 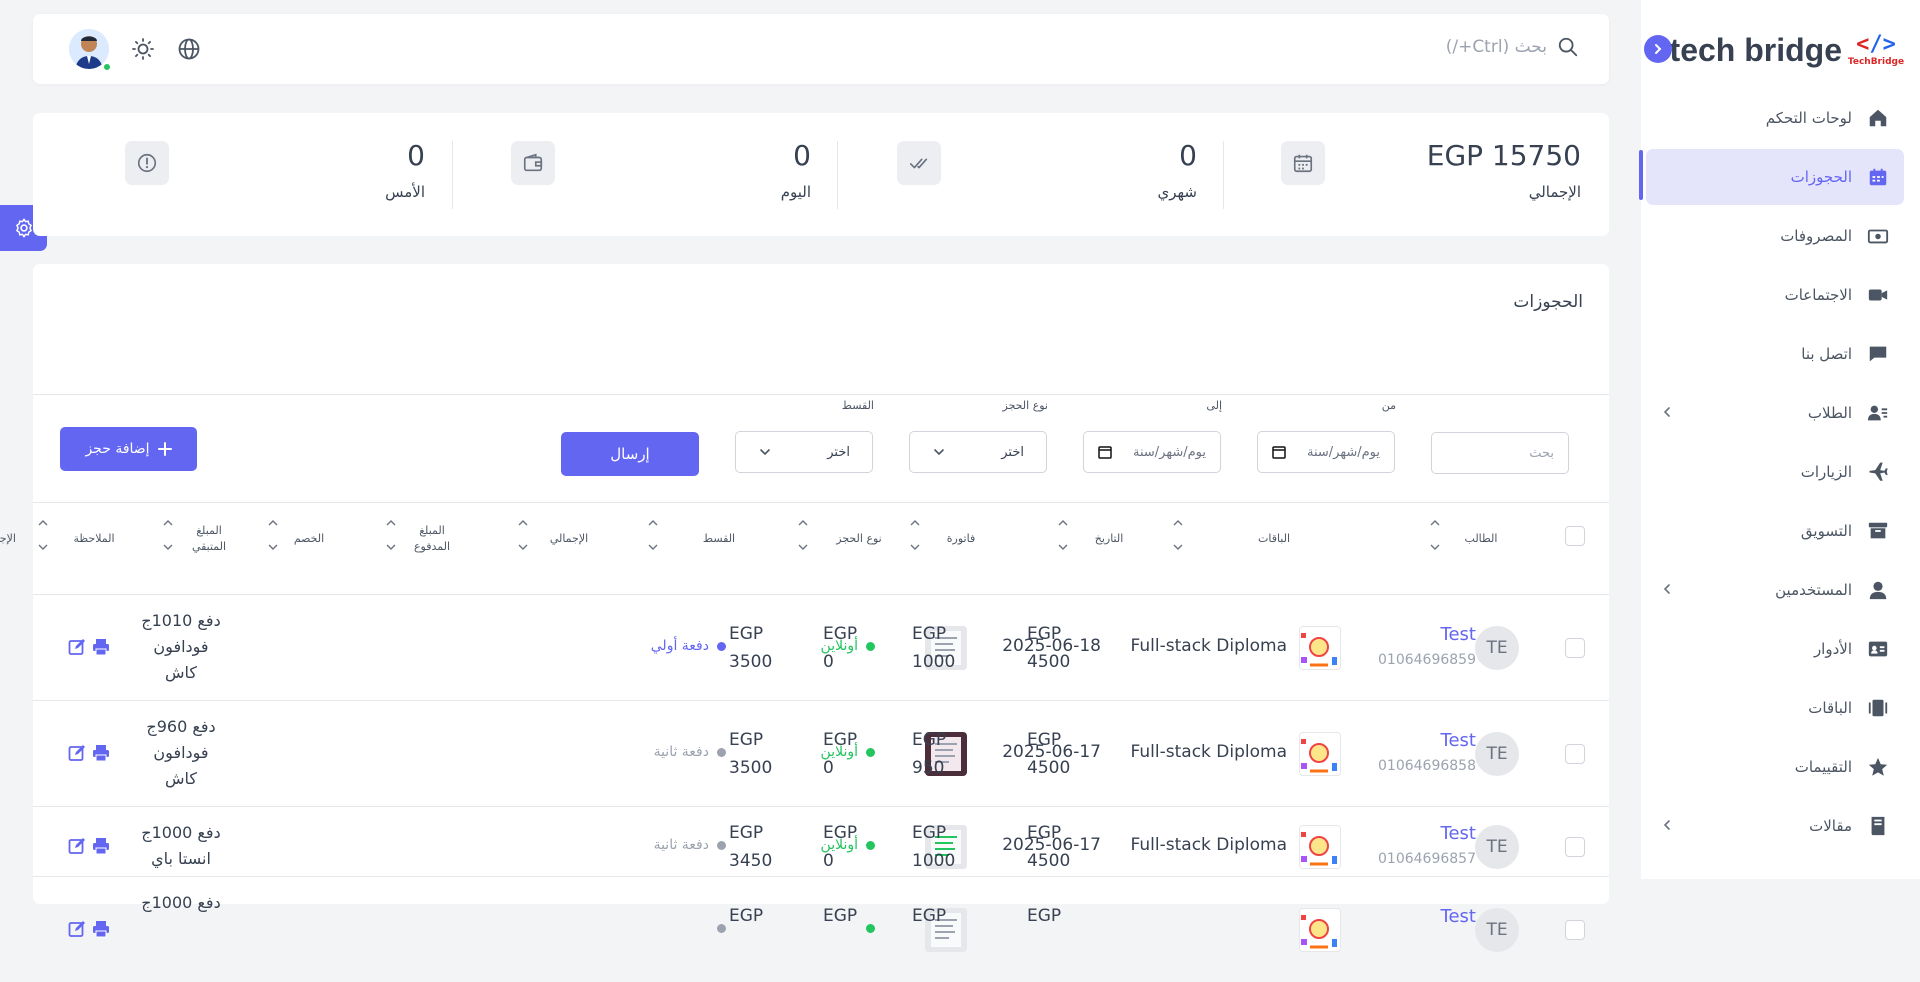 What do you see at coordinates (1775, 354) in the screenshot?
I see `sidebar-item-4: اتصل بنا` at bounding box center [1775, 354].